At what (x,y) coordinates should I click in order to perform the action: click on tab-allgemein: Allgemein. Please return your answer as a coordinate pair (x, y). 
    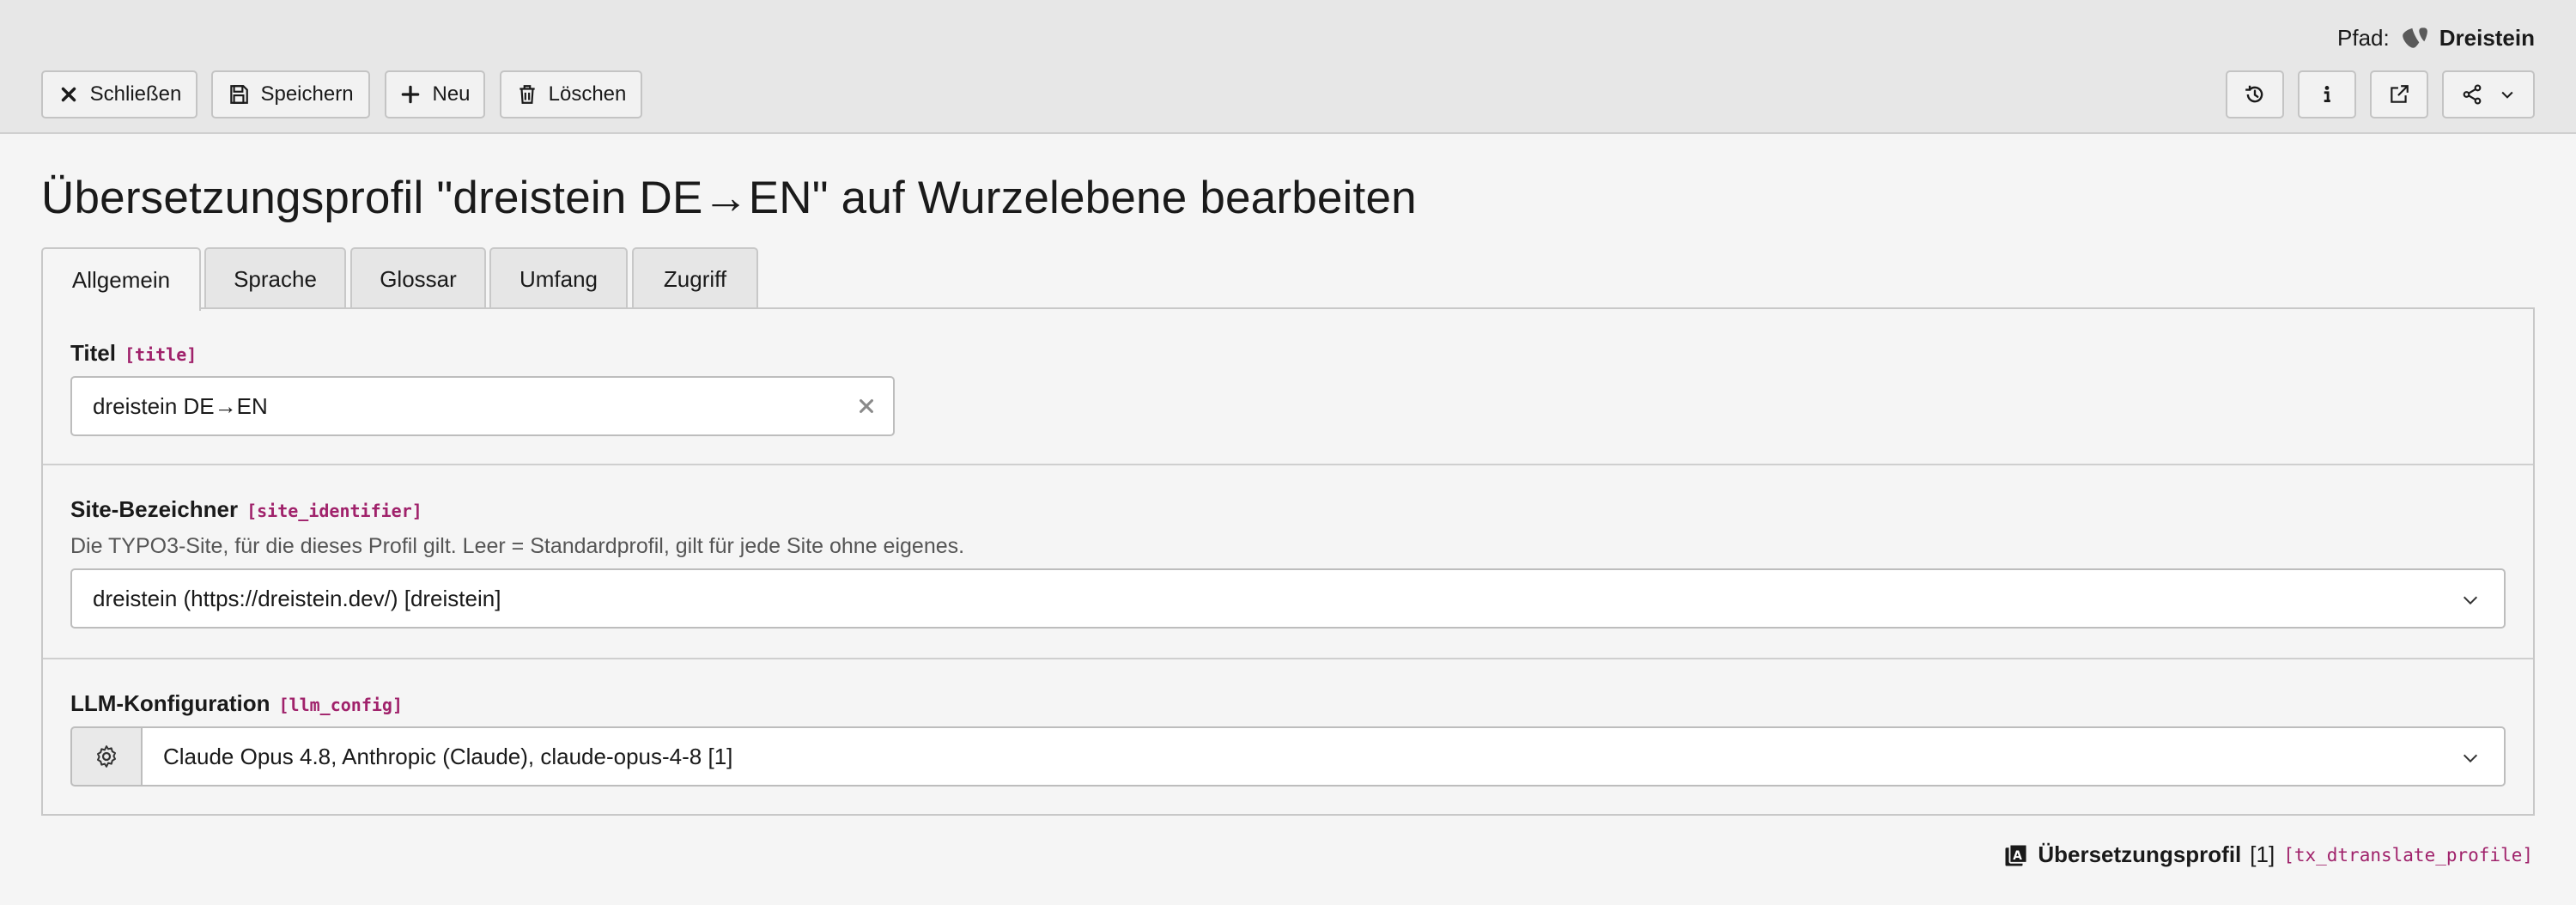
    Looking at the image, I should click on (121, 279).